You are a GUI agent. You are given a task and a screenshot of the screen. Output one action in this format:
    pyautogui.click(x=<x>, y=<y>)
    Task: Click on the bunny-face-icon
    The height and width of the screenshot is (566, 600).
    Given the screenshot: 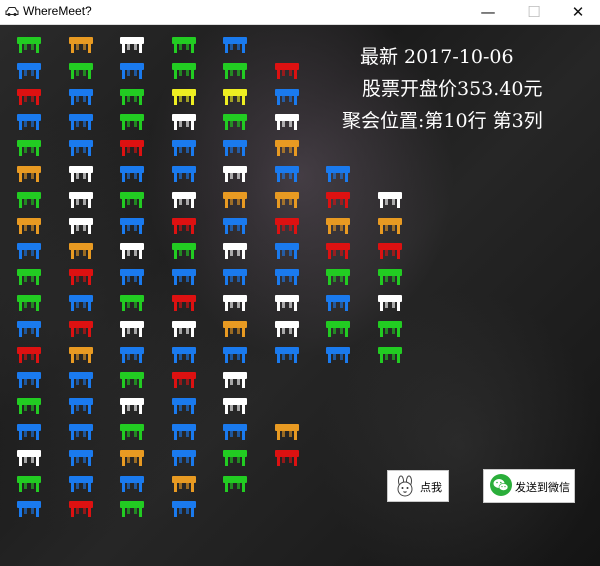 What is the action you would take?
    pyautogui.click(x=405, y=486)
    